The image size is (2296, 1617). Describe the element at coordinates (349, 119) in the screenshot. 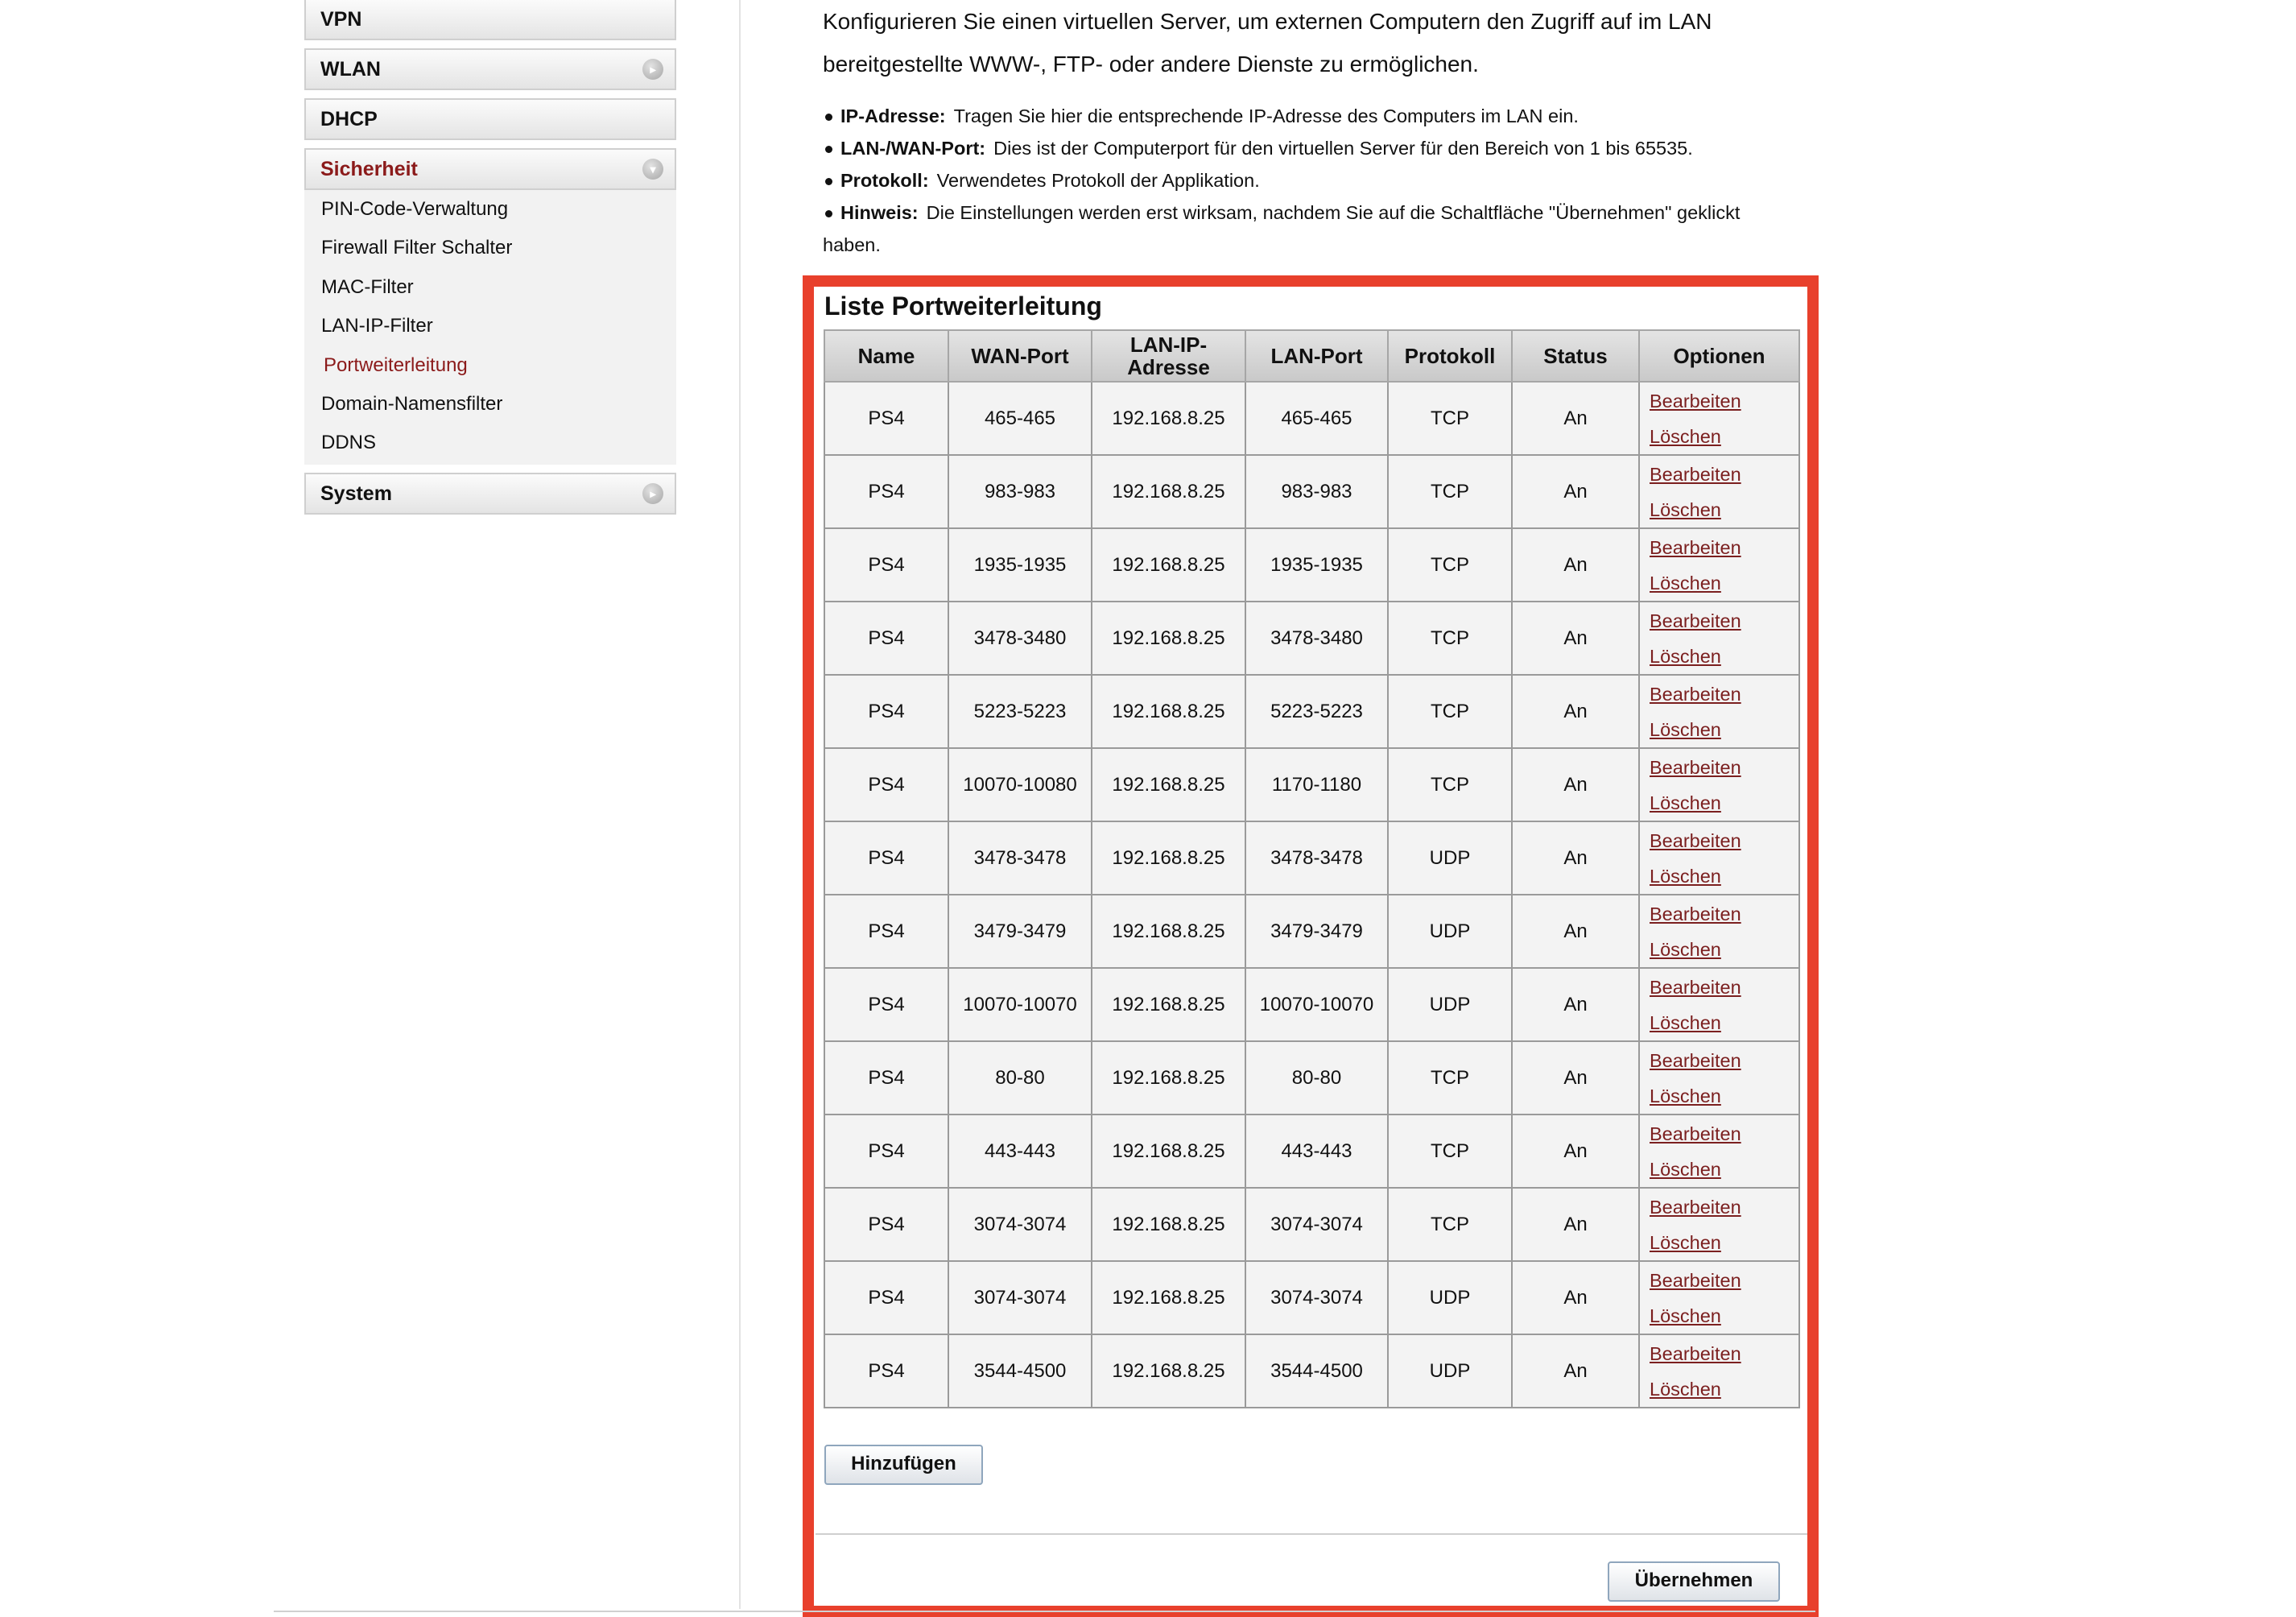

I see `nav-dhcp-label: DHCP` at that location.